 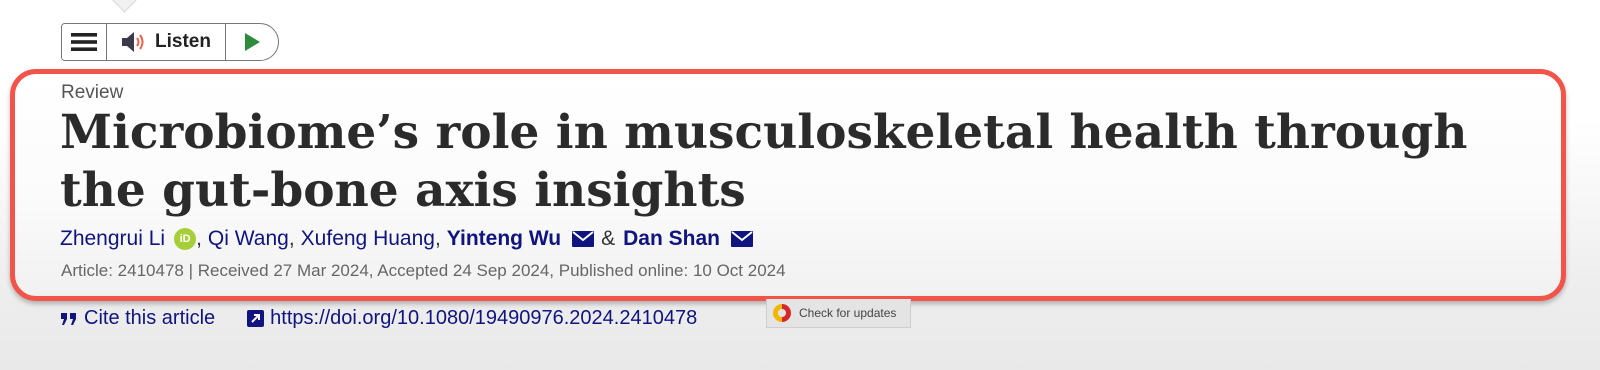 I want to click on quote-icon, so click(x=68, y=319).